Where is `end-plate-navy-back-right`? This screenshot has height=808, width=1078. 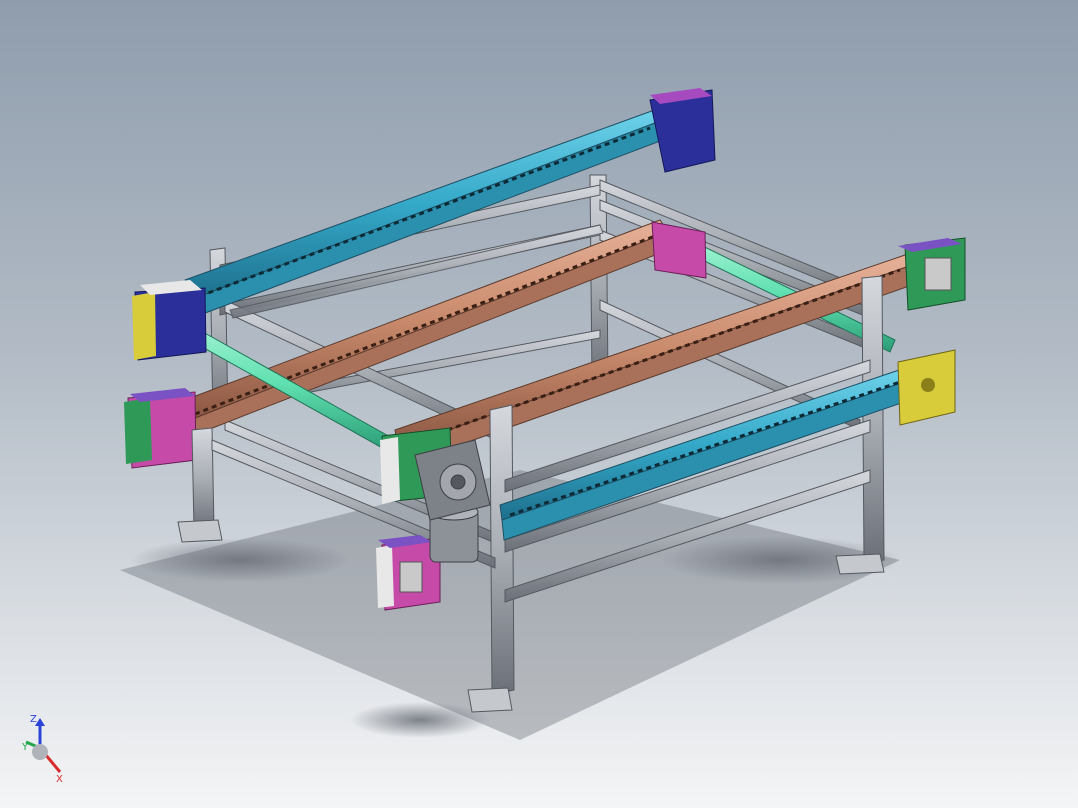 end-plate-navy-back-right is located at coordinates (682, 130).